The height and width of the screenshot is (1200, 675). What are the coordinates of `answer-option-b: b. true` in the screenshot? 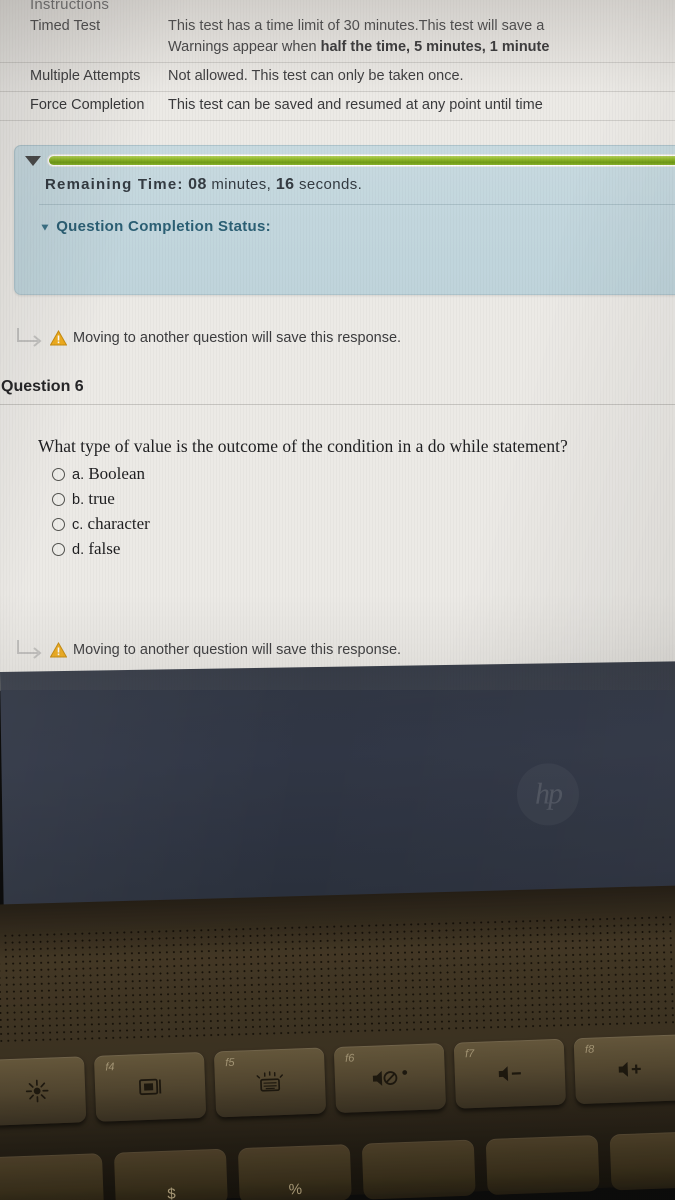 It's located at (363, 499).